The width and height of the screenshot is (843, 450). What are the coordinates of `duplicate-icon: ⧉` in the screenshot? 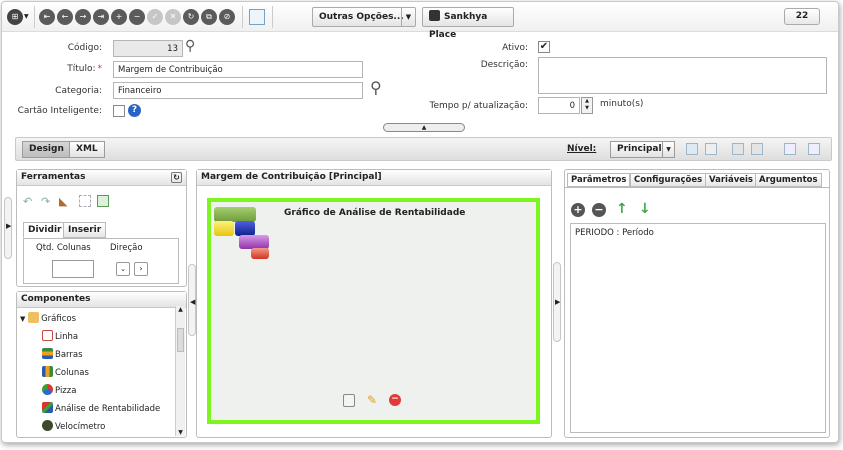 It's located at (209, 17).